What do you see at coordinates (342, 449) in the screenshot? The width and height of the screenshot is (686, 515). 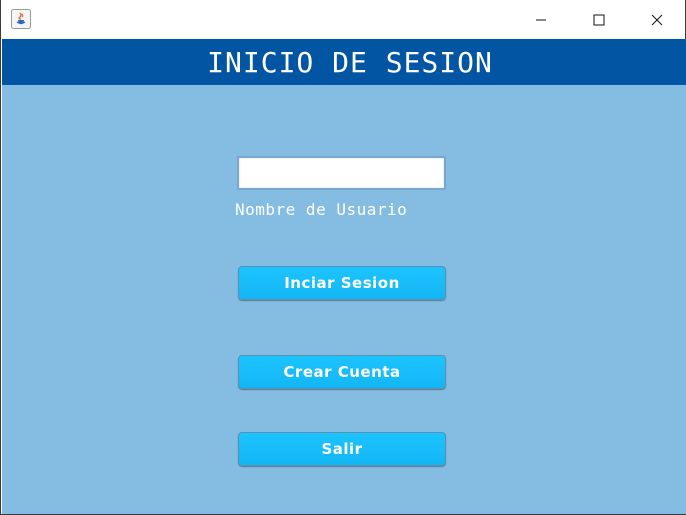 I see `exit-button: Salir` at bounding box center [342, 449].